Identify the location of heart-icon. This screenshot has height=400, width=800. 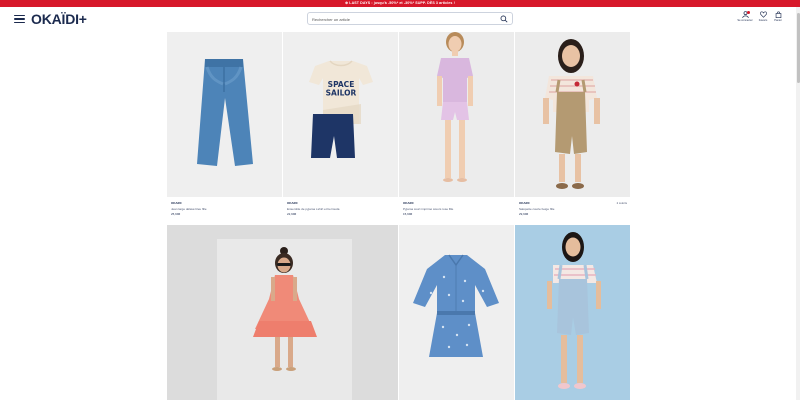
(763, 14).